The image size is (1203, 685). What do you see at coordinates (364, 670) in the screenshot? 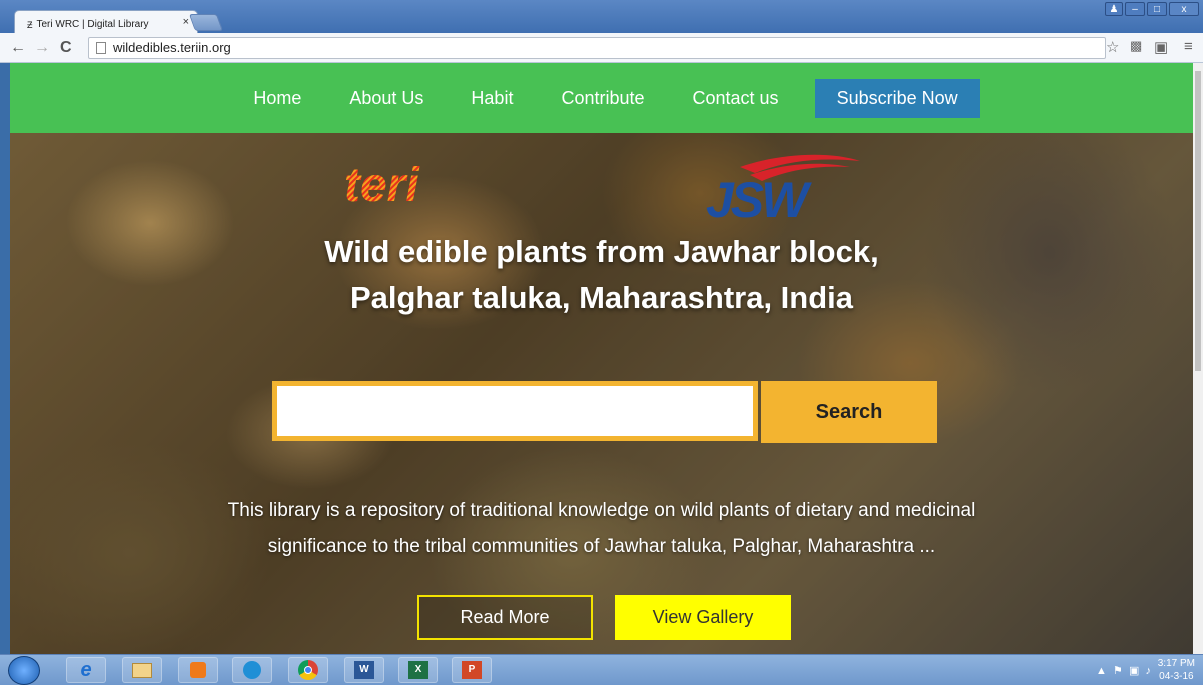
I see `word-icon: W` at bounding box center [364, 670].